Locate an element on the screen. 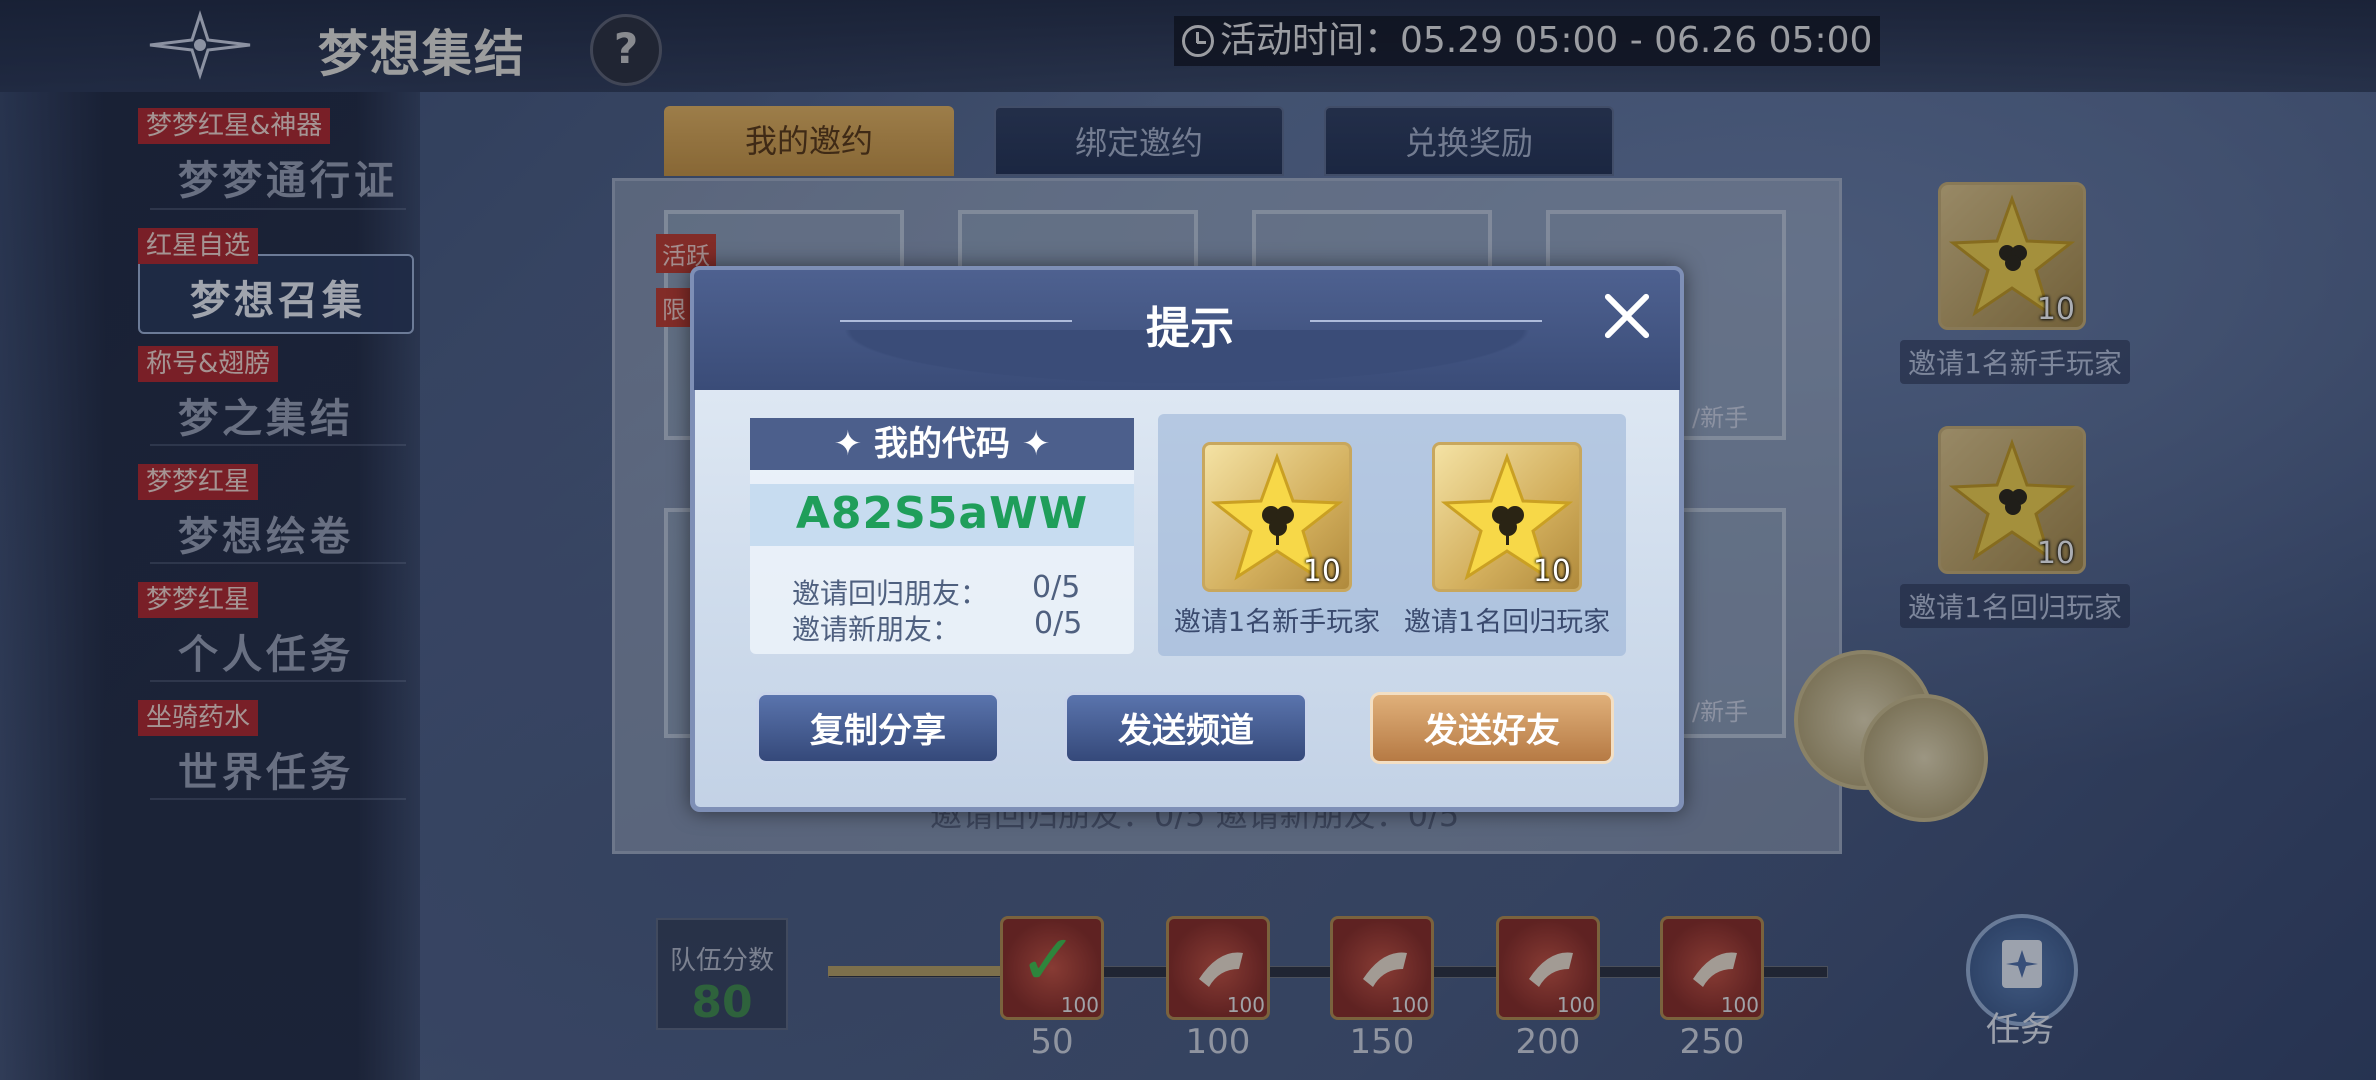 The height and width of the screenshot is (1080, 2376). reward-label: 邀请1名新手玩家 is located at coordinates (1277, 622).